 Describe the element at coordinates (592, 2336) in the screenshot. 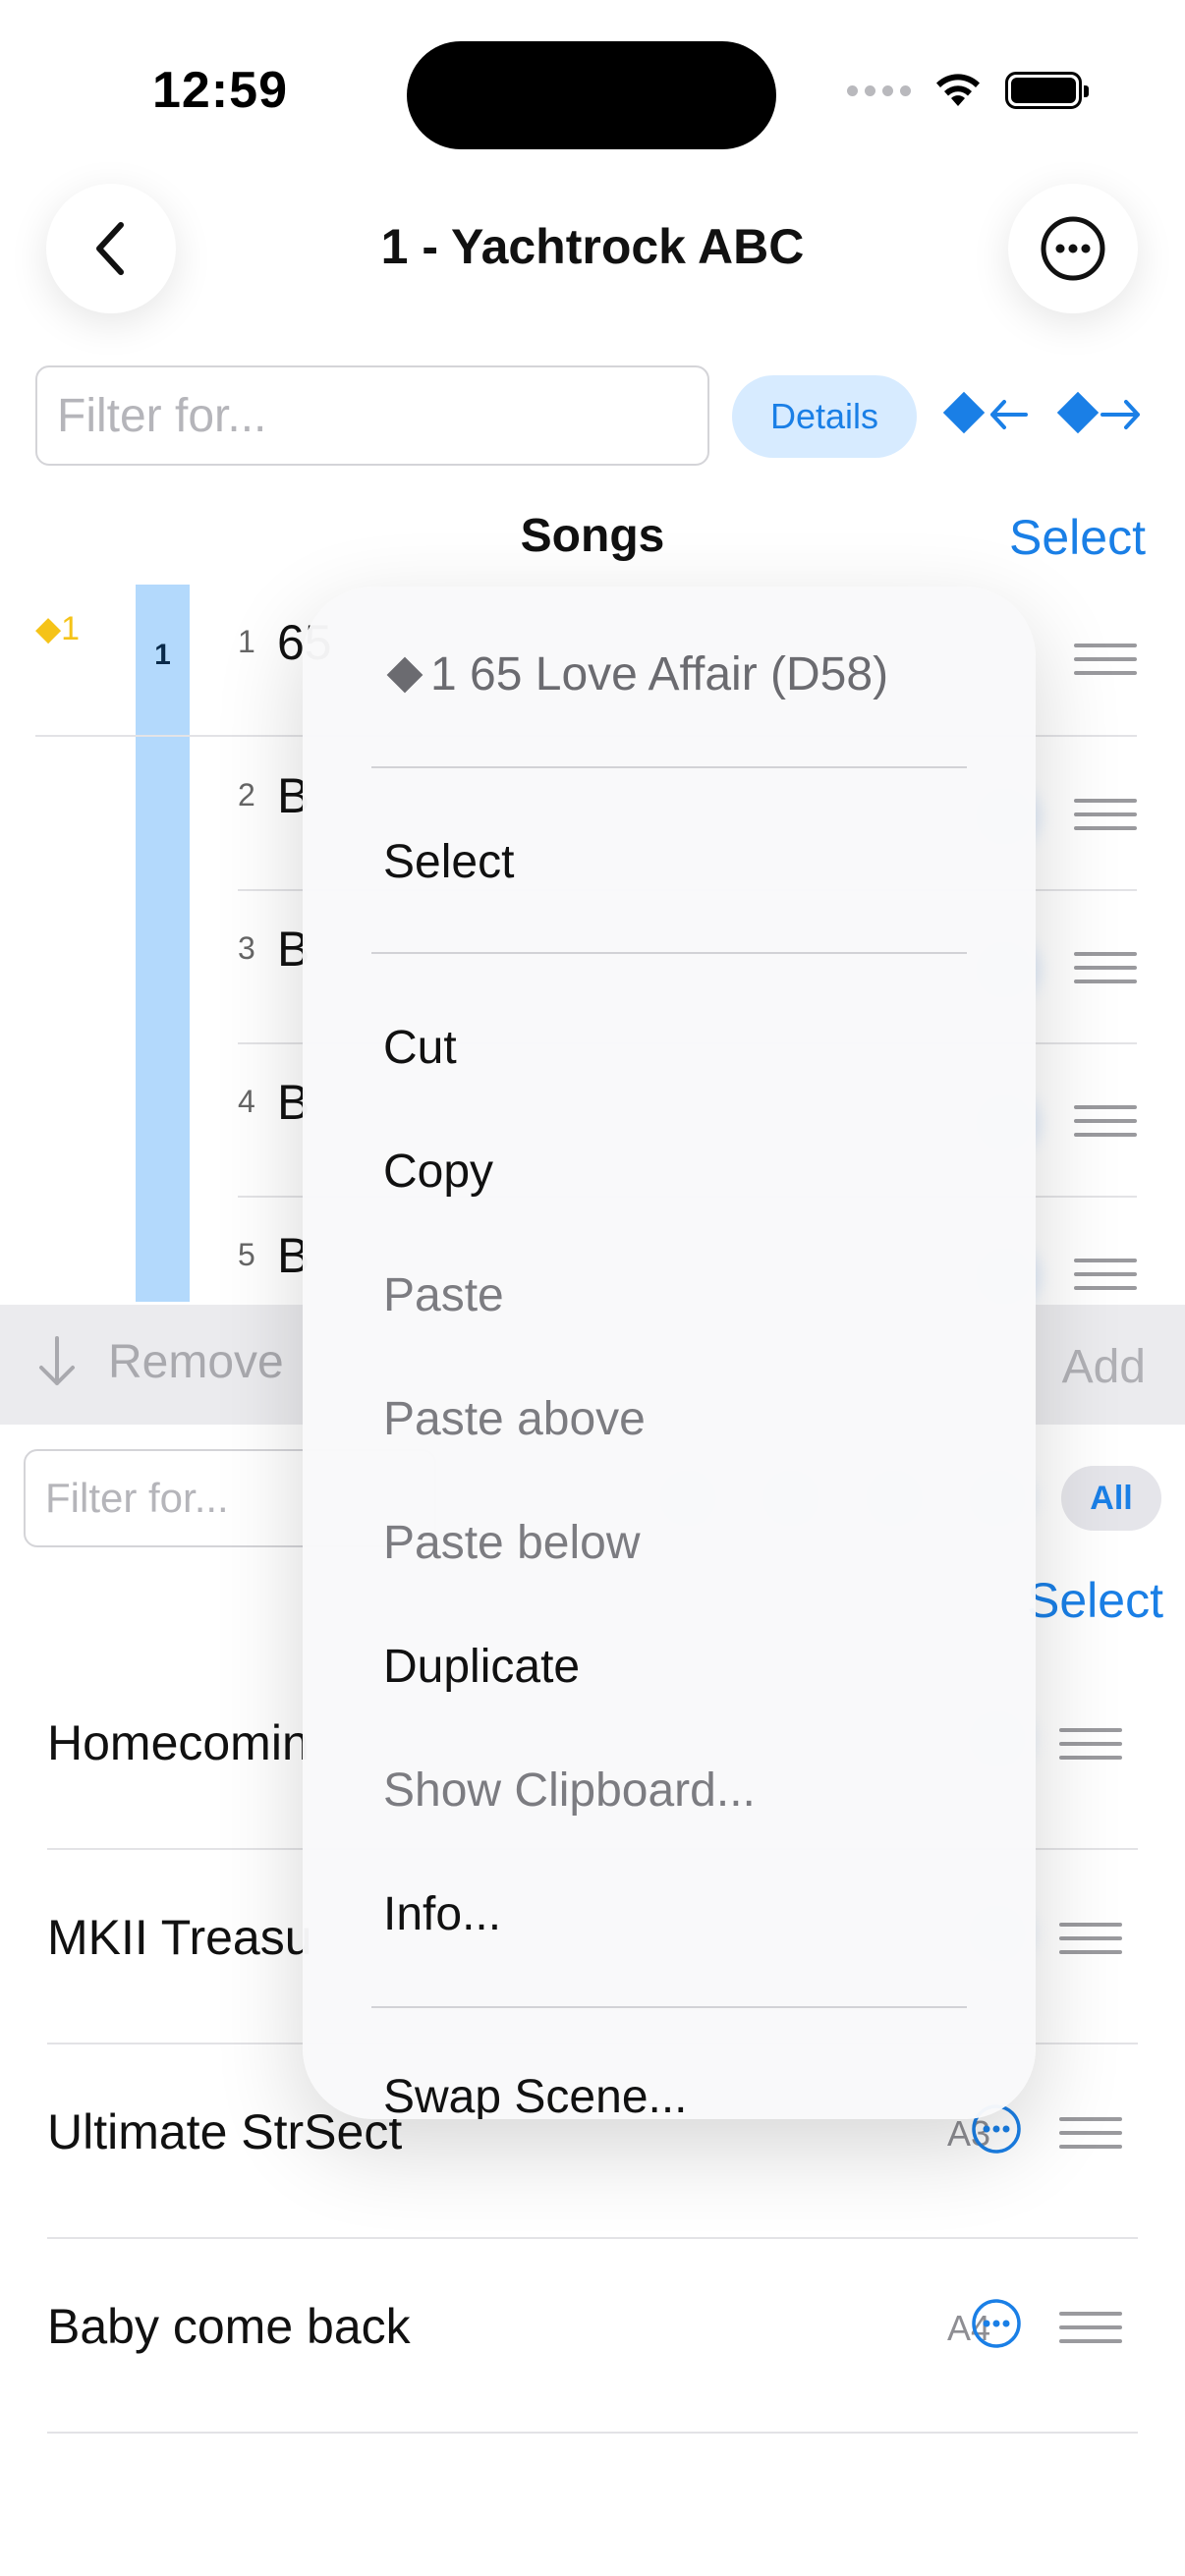

I see `library-row: Baby come back A4` at that location.